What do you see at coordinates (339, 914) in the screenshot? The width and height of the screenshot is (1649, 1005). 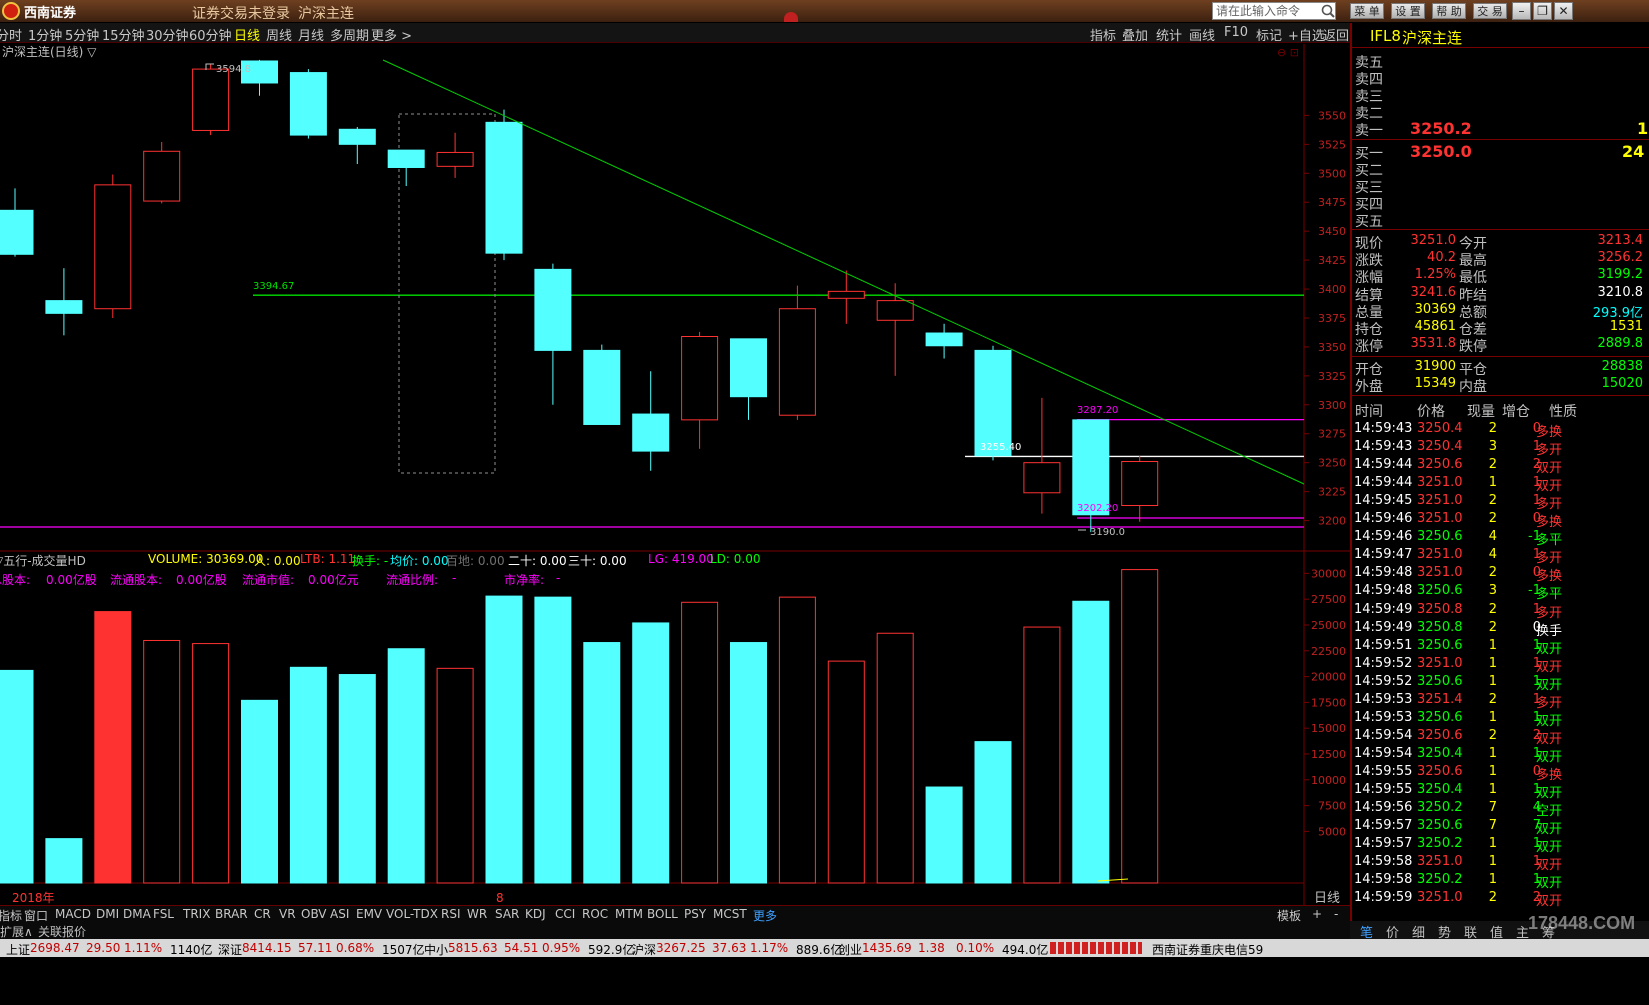 I see `indicator-tab-11: ASI` at bounding box center [339, 914].